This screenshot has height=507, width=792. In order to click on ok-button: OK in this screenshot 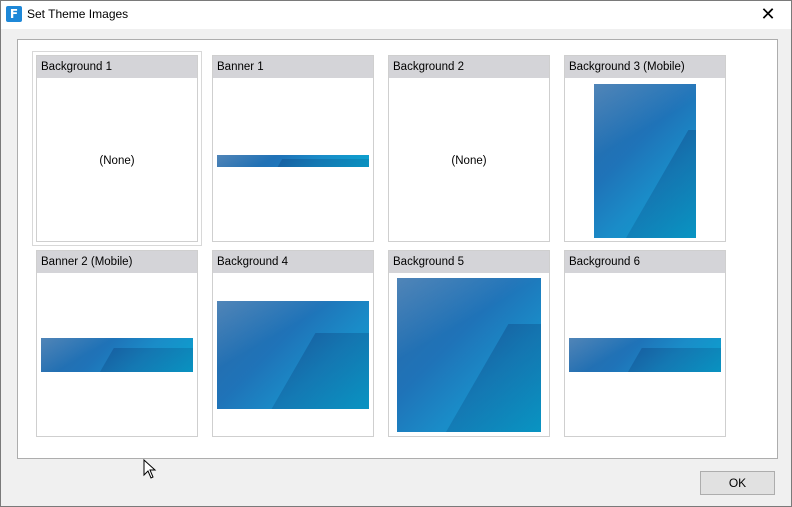, I will do `click(737, 483)`.